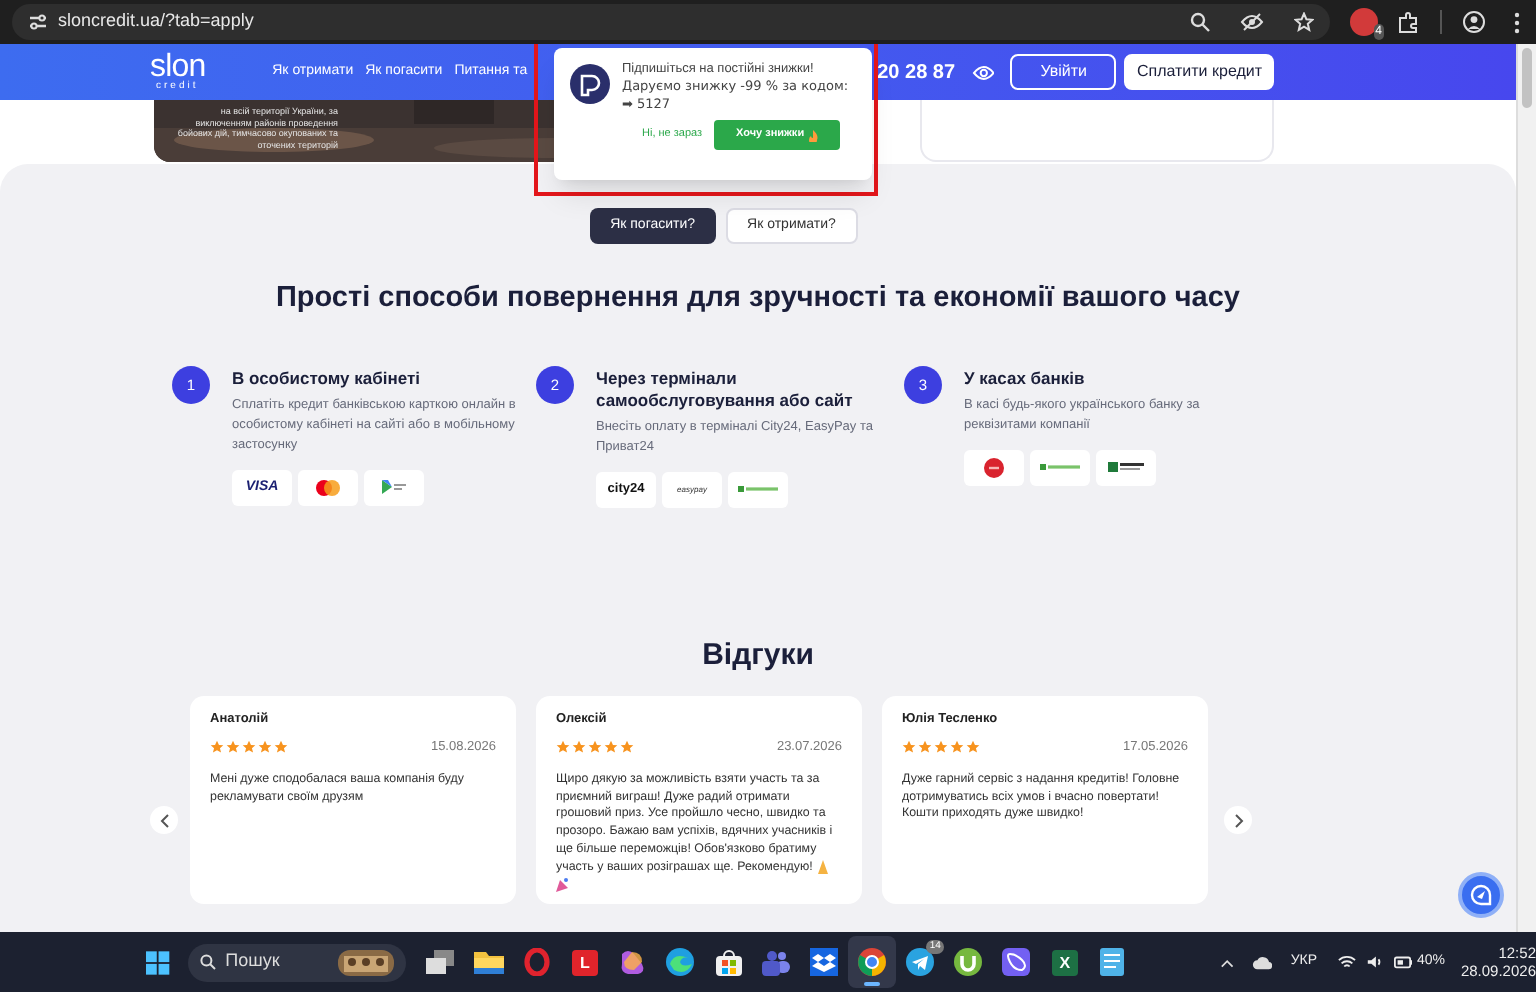 This screenshot has height=992, width=1536. What do you see at coordinates (1481, 895) in the screenshot?
I see `send-message-icon` at bounding box center [1481, 895].